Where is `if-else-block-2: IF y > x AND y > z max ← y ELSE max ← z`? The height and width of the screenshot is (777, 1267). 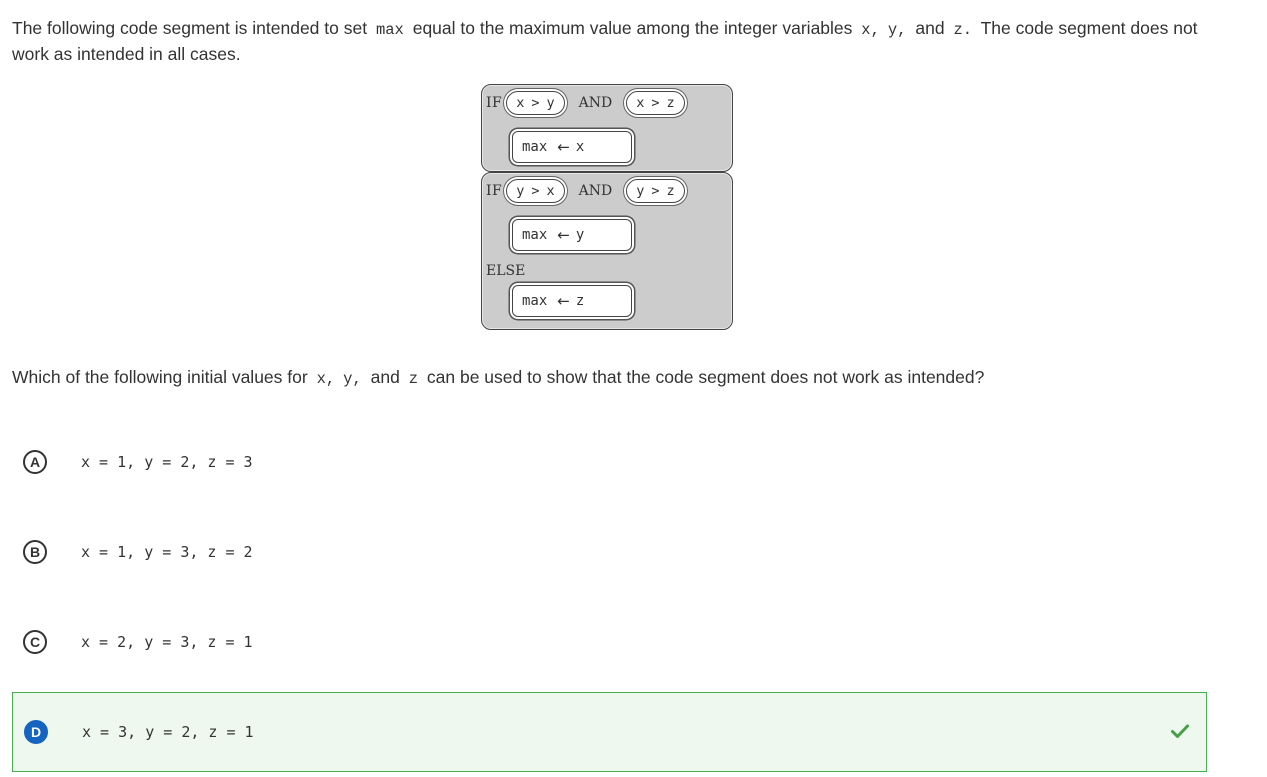 if-else-block-2: IF y > x AND y > z max ← y ELSE max ← z is located at coordinates (607, 251).